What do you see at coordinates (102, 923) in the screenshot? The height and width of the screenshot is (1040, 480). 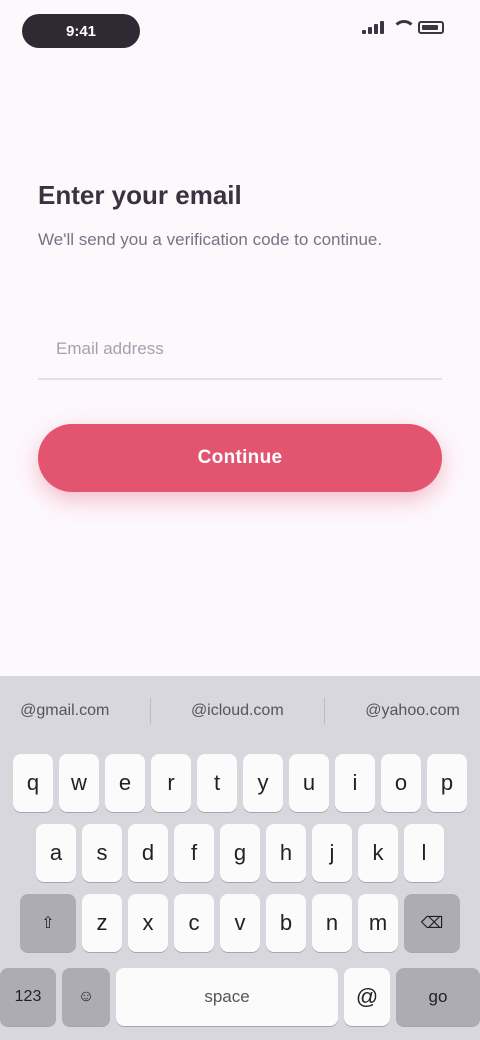 I see `key-z: z` at bounding box center [102, 923].